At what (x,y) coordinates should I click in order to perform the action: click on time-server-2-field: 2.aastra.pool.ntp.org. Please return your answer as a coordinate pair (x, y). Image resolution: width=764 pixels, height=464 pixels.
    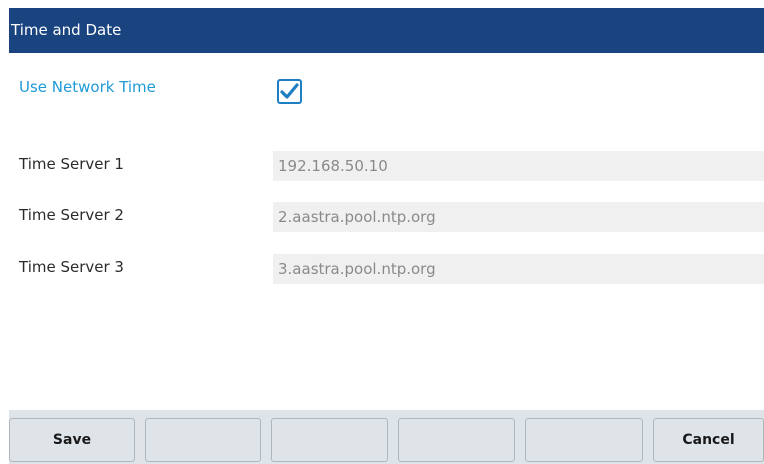
    Looking at the image, I should click on (518, 217).